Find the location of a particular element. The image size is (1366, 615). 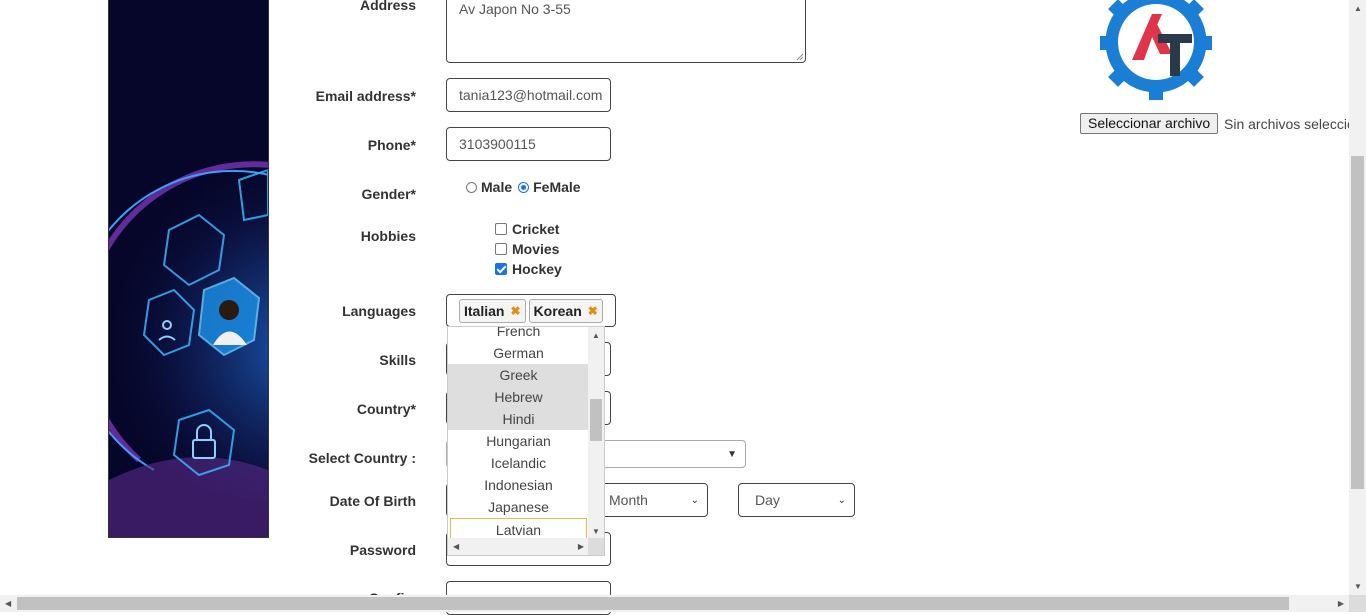

dob-day-select: Day ⌄ is located at coordinates (796, 500).